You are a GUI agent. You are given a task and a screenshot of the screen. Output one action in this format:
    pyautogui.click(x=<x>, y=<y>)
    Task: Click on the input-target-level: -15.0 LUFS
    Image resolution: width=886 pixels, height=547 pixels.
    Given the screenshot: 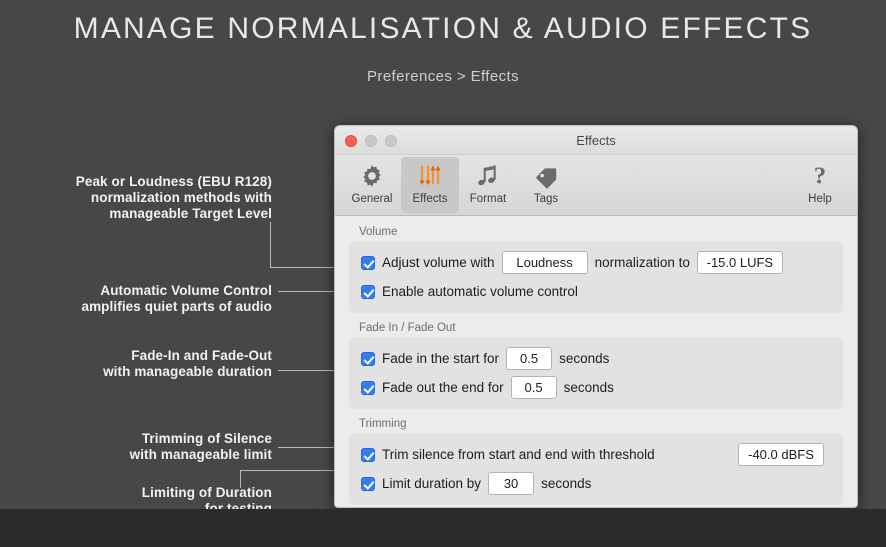 What is the action you would take?
    pyautogui.click(x=739, y=262)
    